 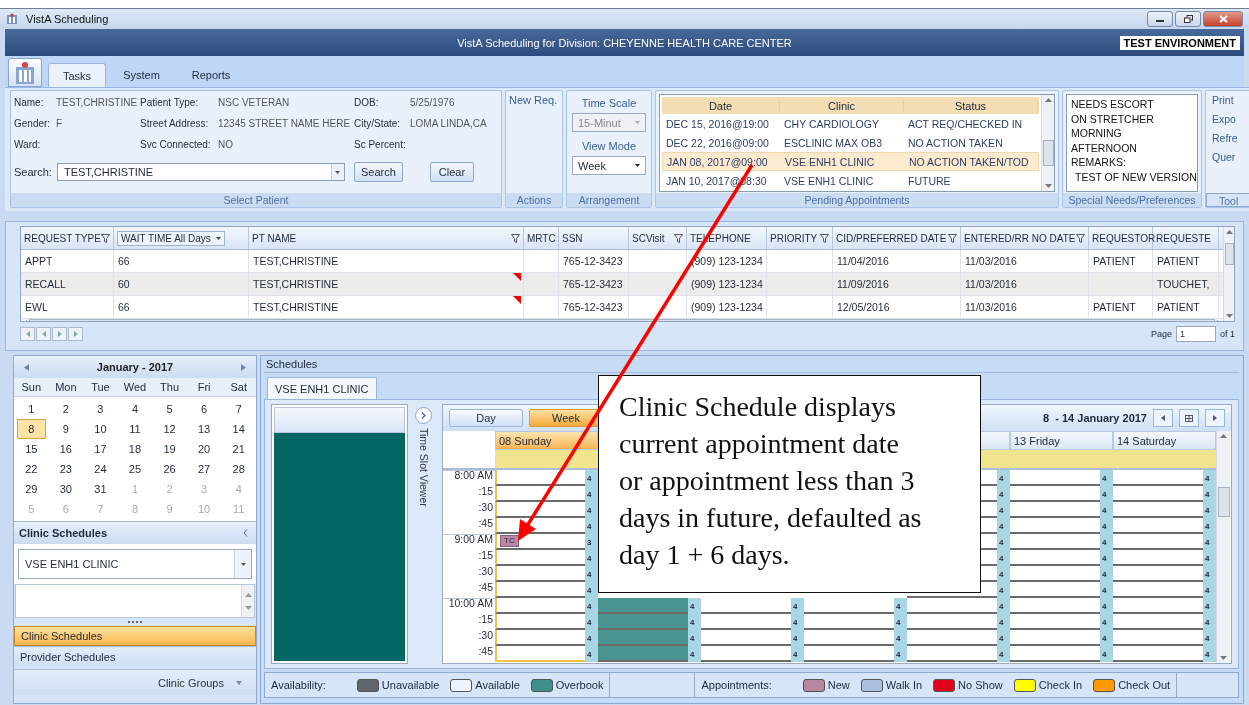 What do you see at coordinates (135, 682) in the screenshot?
I see `navigation-menu: Clinic Groups` at bounding box center [135, 682].